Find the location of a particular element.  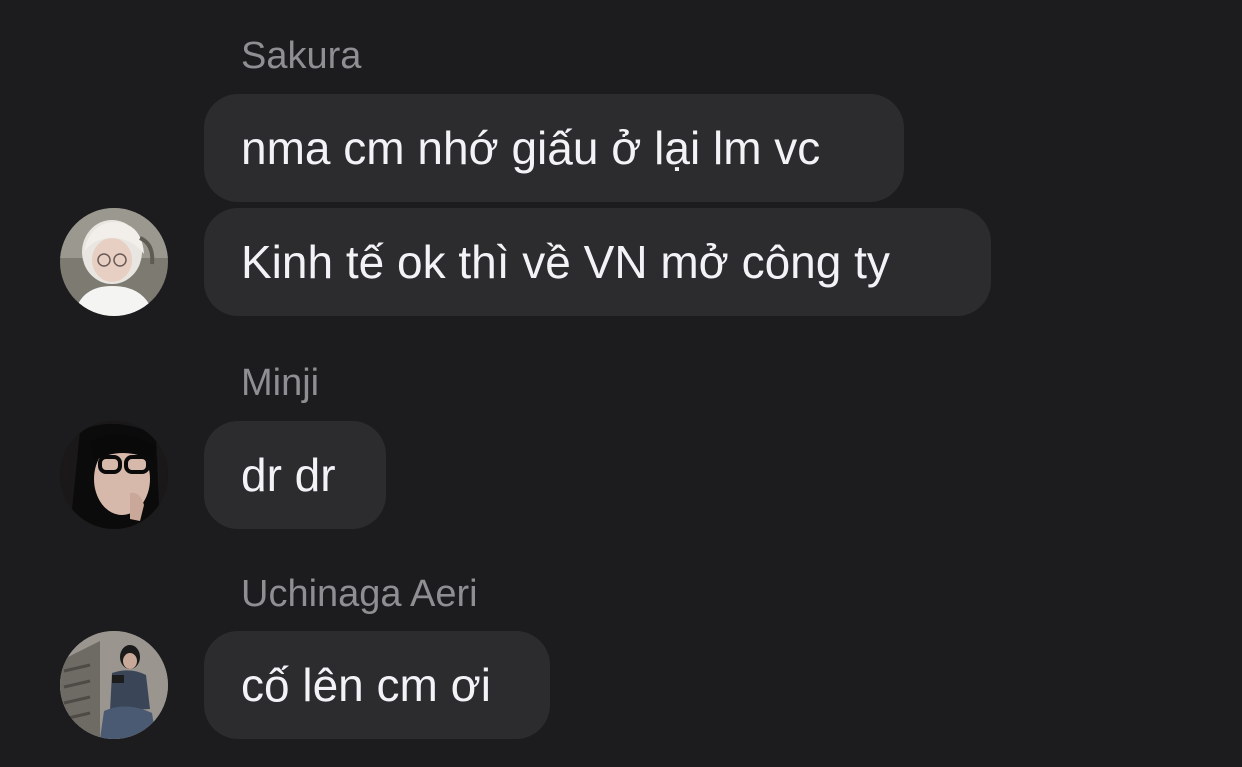

message-text: Kinh tế ok thì về VN mở công ty is located at coordinates (565, 262).